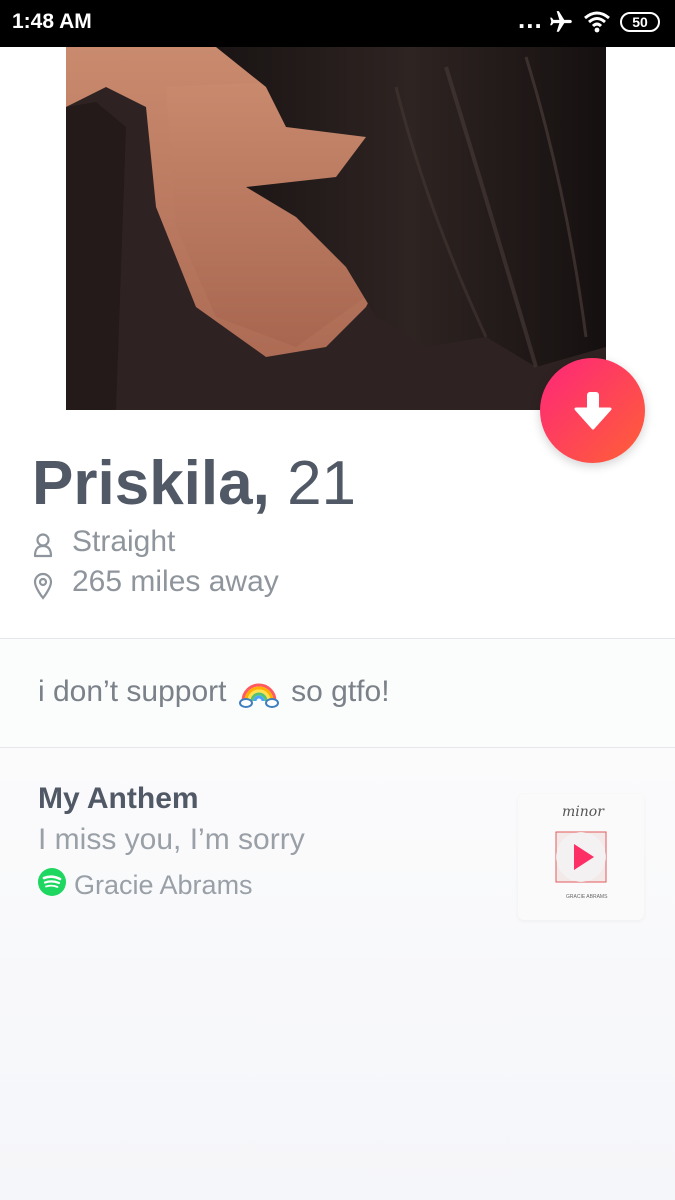  What do you see at coordinates (132, 691) in the screenshot?
I see `bio-text-before: i don’t support` at bounding box center [132, 691].